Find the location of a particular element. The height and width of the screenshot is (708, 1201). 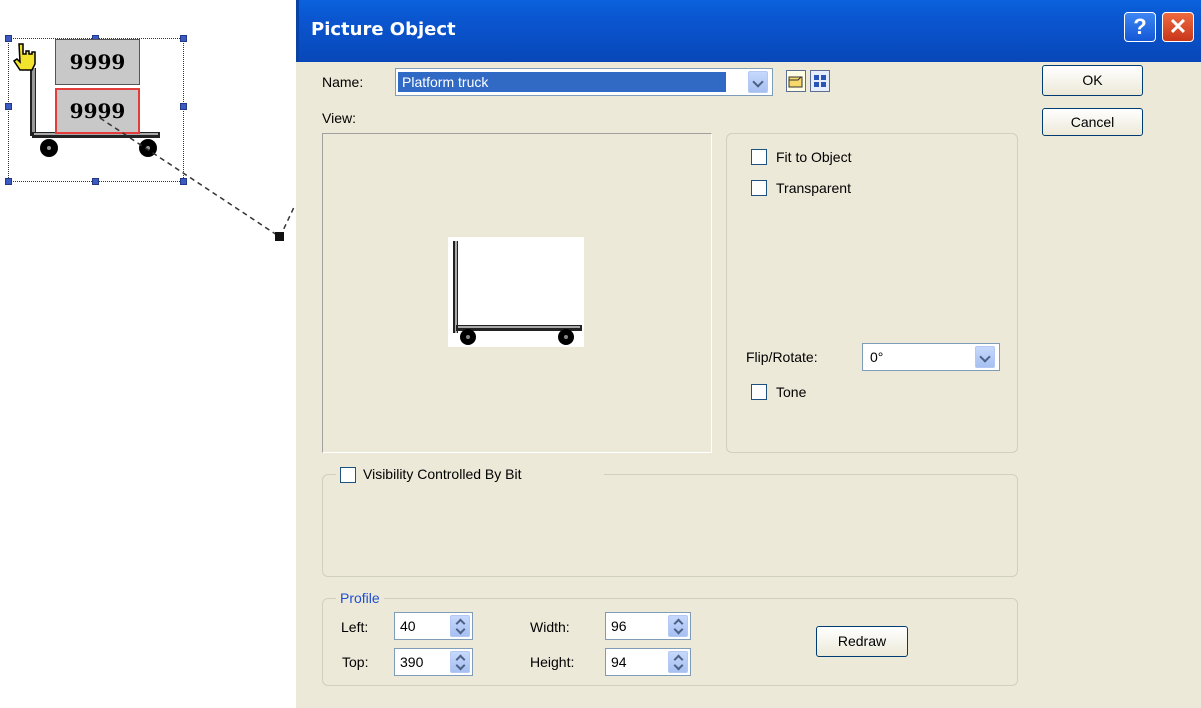

visibility-checkbox is located at coordinates (348, 475).